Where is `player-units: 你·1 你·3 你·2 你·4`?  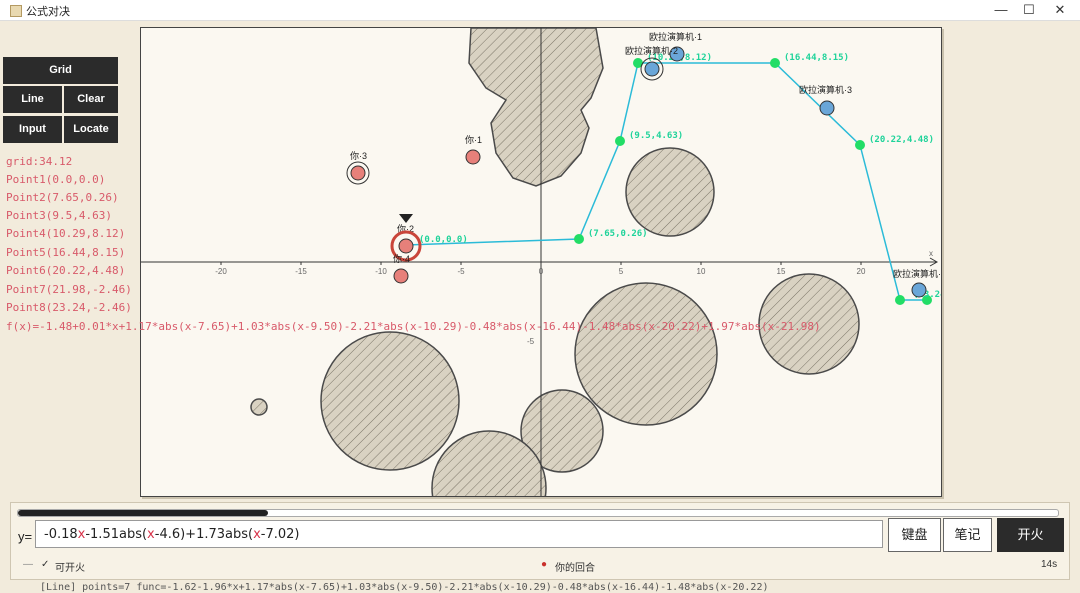
player-units: 你·1 你·3 你·2 你·4 is located at coordinates (414, 209).